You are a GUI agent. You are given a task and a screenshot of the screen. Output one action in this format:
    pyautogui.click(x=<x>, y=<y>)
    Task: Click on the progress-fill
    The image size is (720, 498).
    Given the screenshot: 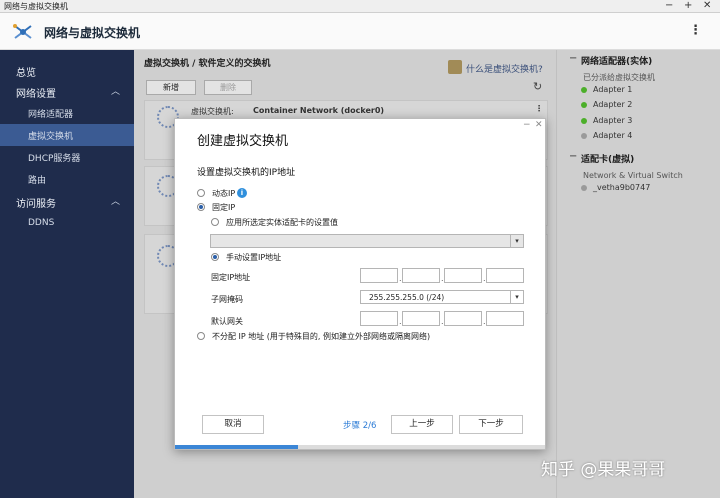 What is the action you would take?
    pyautogui.click(x=237, y=447)
    